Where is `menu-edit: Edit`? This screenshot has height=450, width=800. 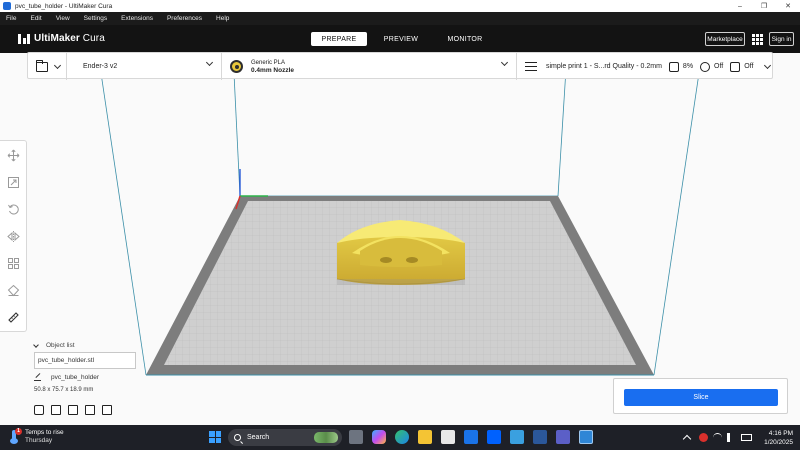 menu-edit: Edit is located at coordinates (35, 18).